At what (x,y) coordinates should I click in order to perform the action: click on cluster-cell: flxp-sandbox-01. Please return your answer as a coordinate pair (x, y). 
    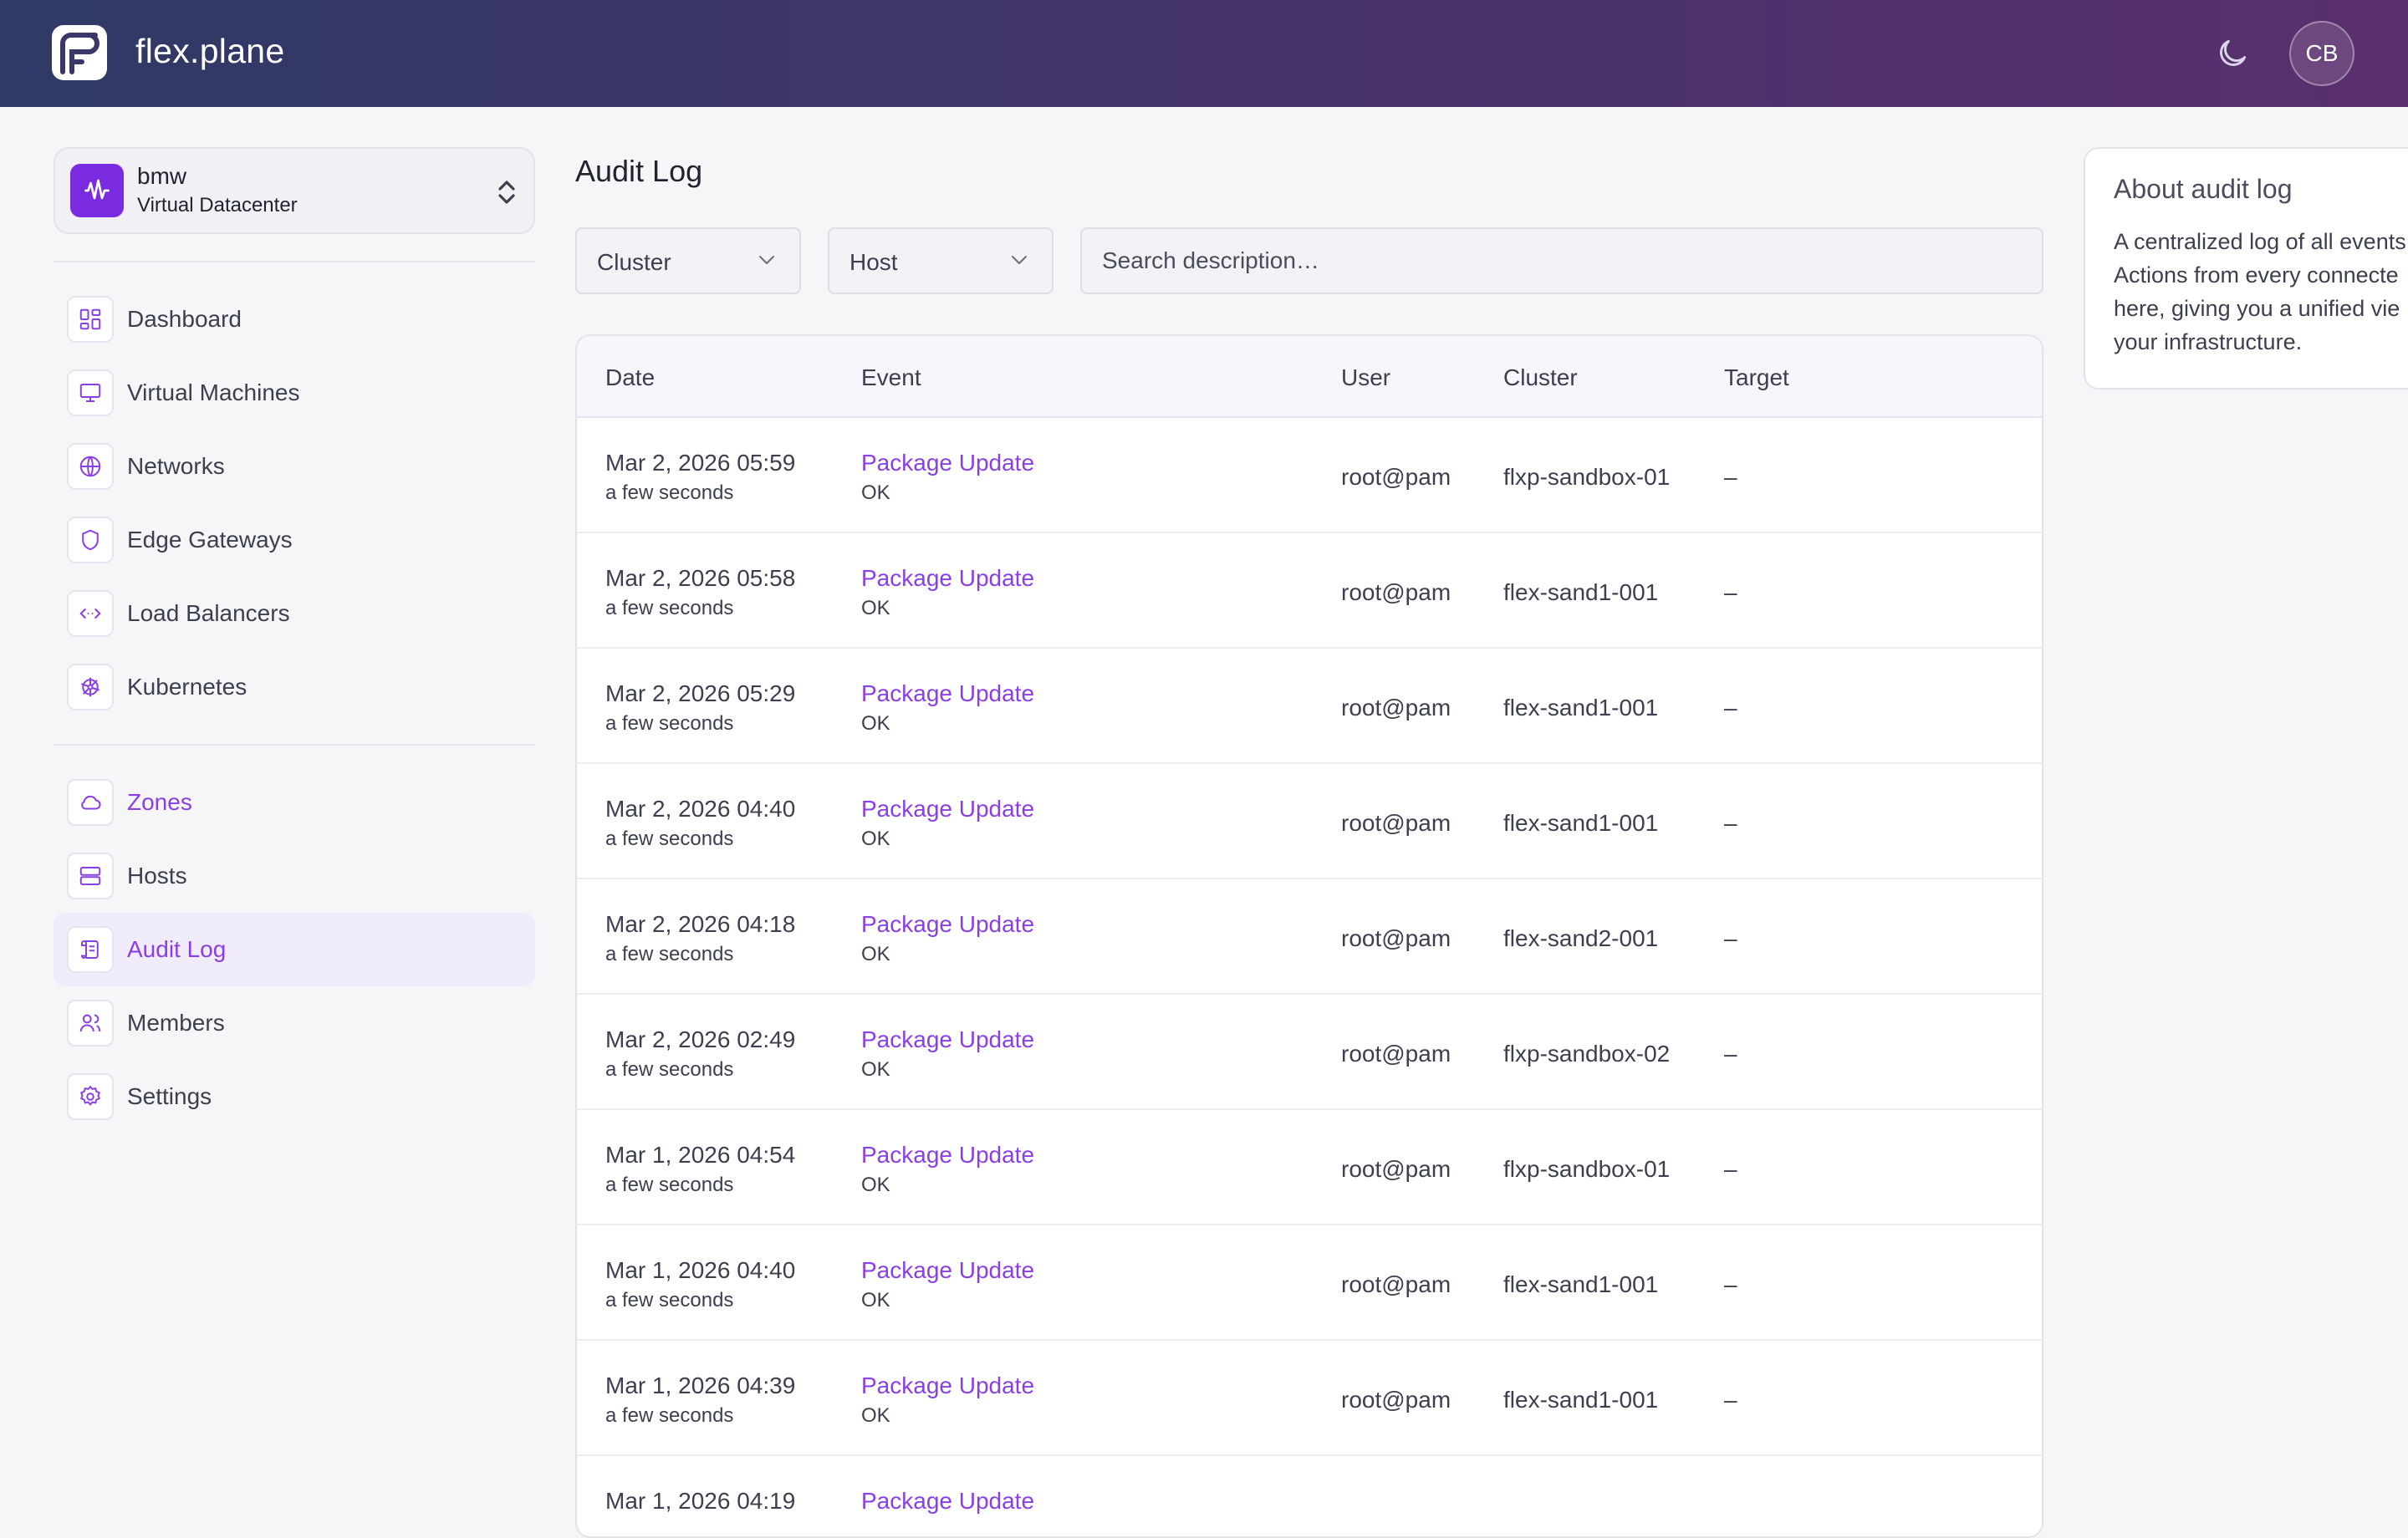
    Looking at the image, I should click on (1587, 1169).